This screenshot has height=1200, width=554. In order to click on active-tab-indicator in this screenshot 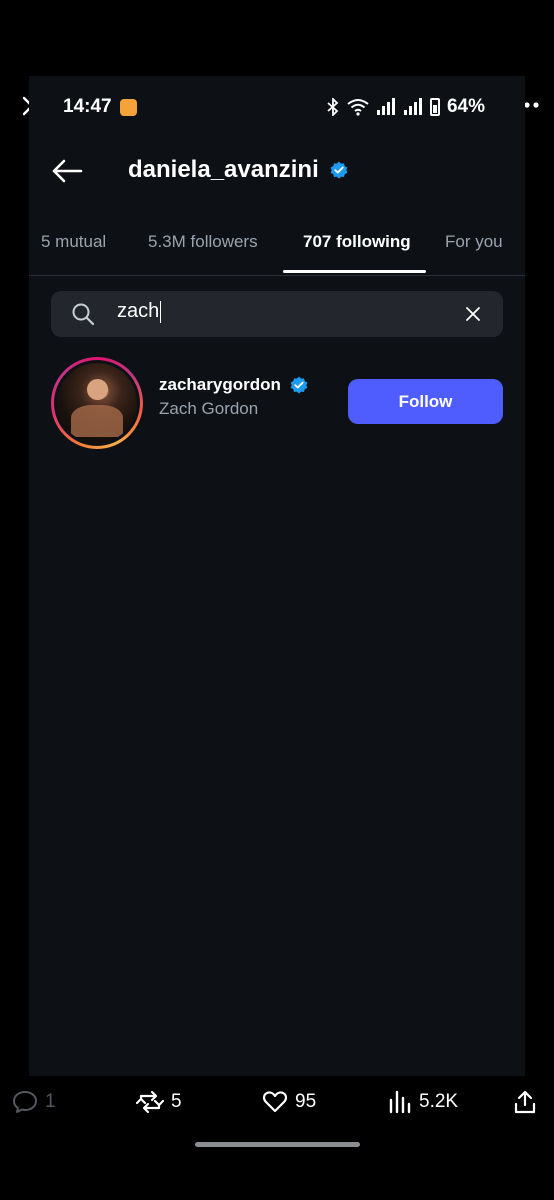, I will do `click(354, 271)`.